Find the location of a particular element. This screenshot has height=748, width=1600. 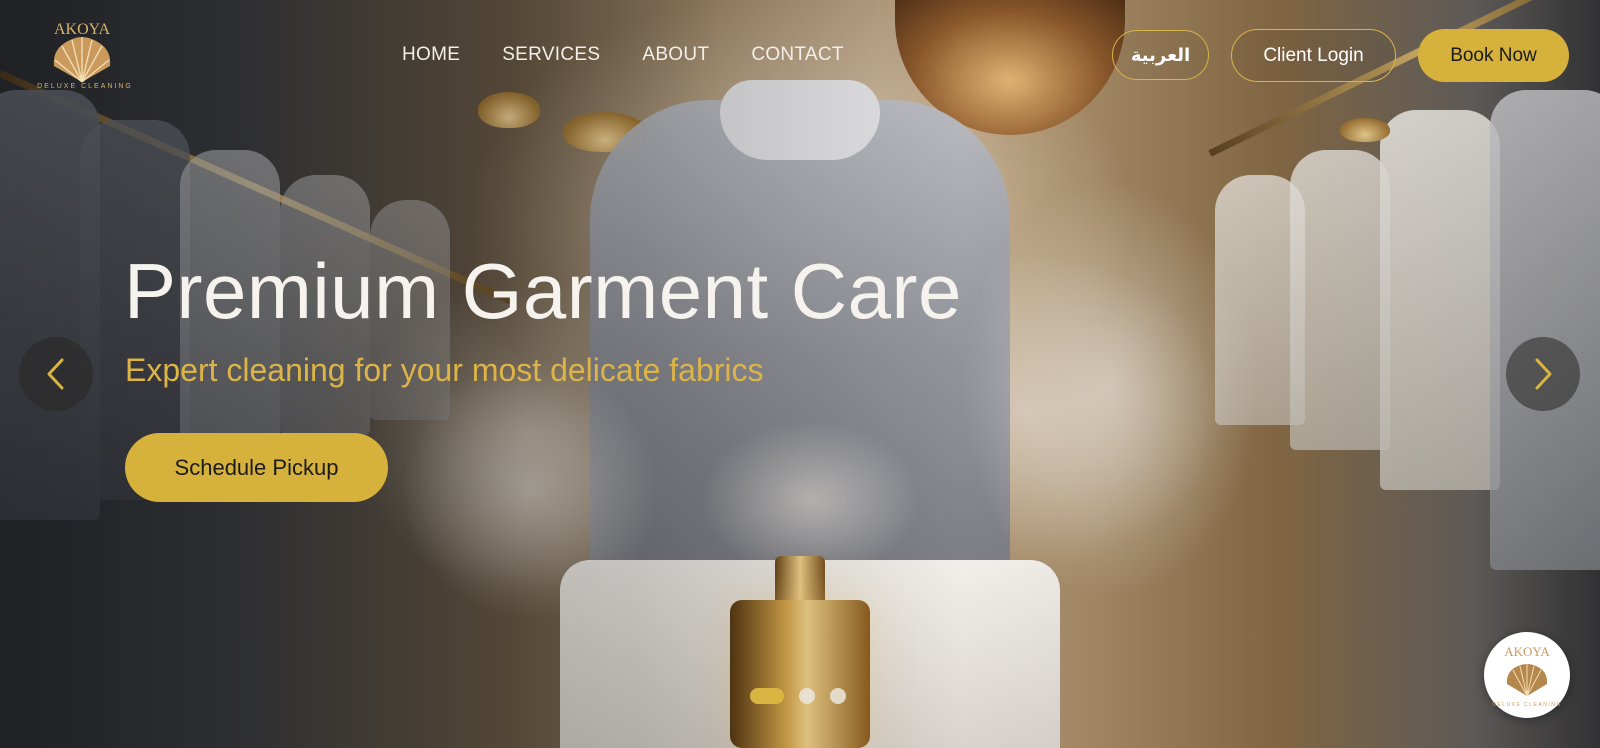

carousel-dots is located at coordinates (805, 696).